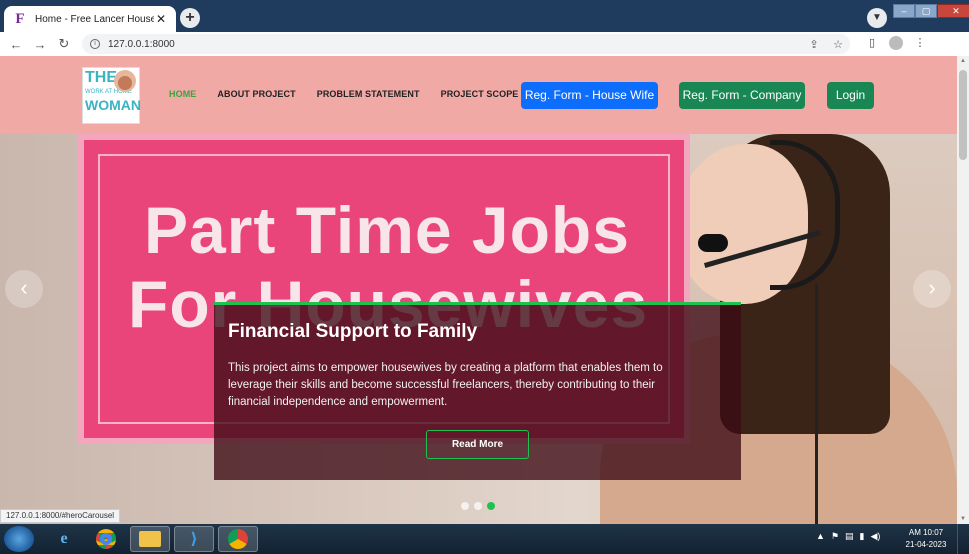 The width and height of the screenshot is (969, 554). I want to click on logo-text-woman: WOMAN, so click(113, 105).